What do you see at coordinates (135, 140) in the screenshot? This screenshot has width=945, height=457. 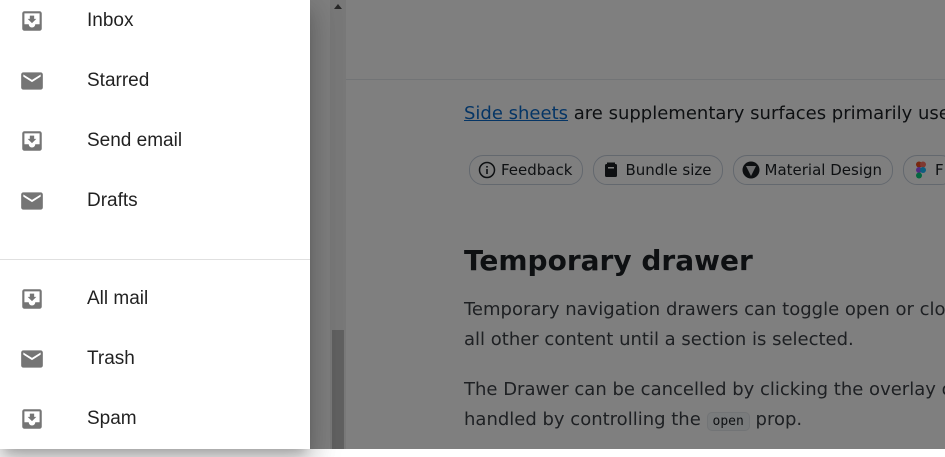 I see `drawer-item-label: Send email` at bounding box center [135, 140].